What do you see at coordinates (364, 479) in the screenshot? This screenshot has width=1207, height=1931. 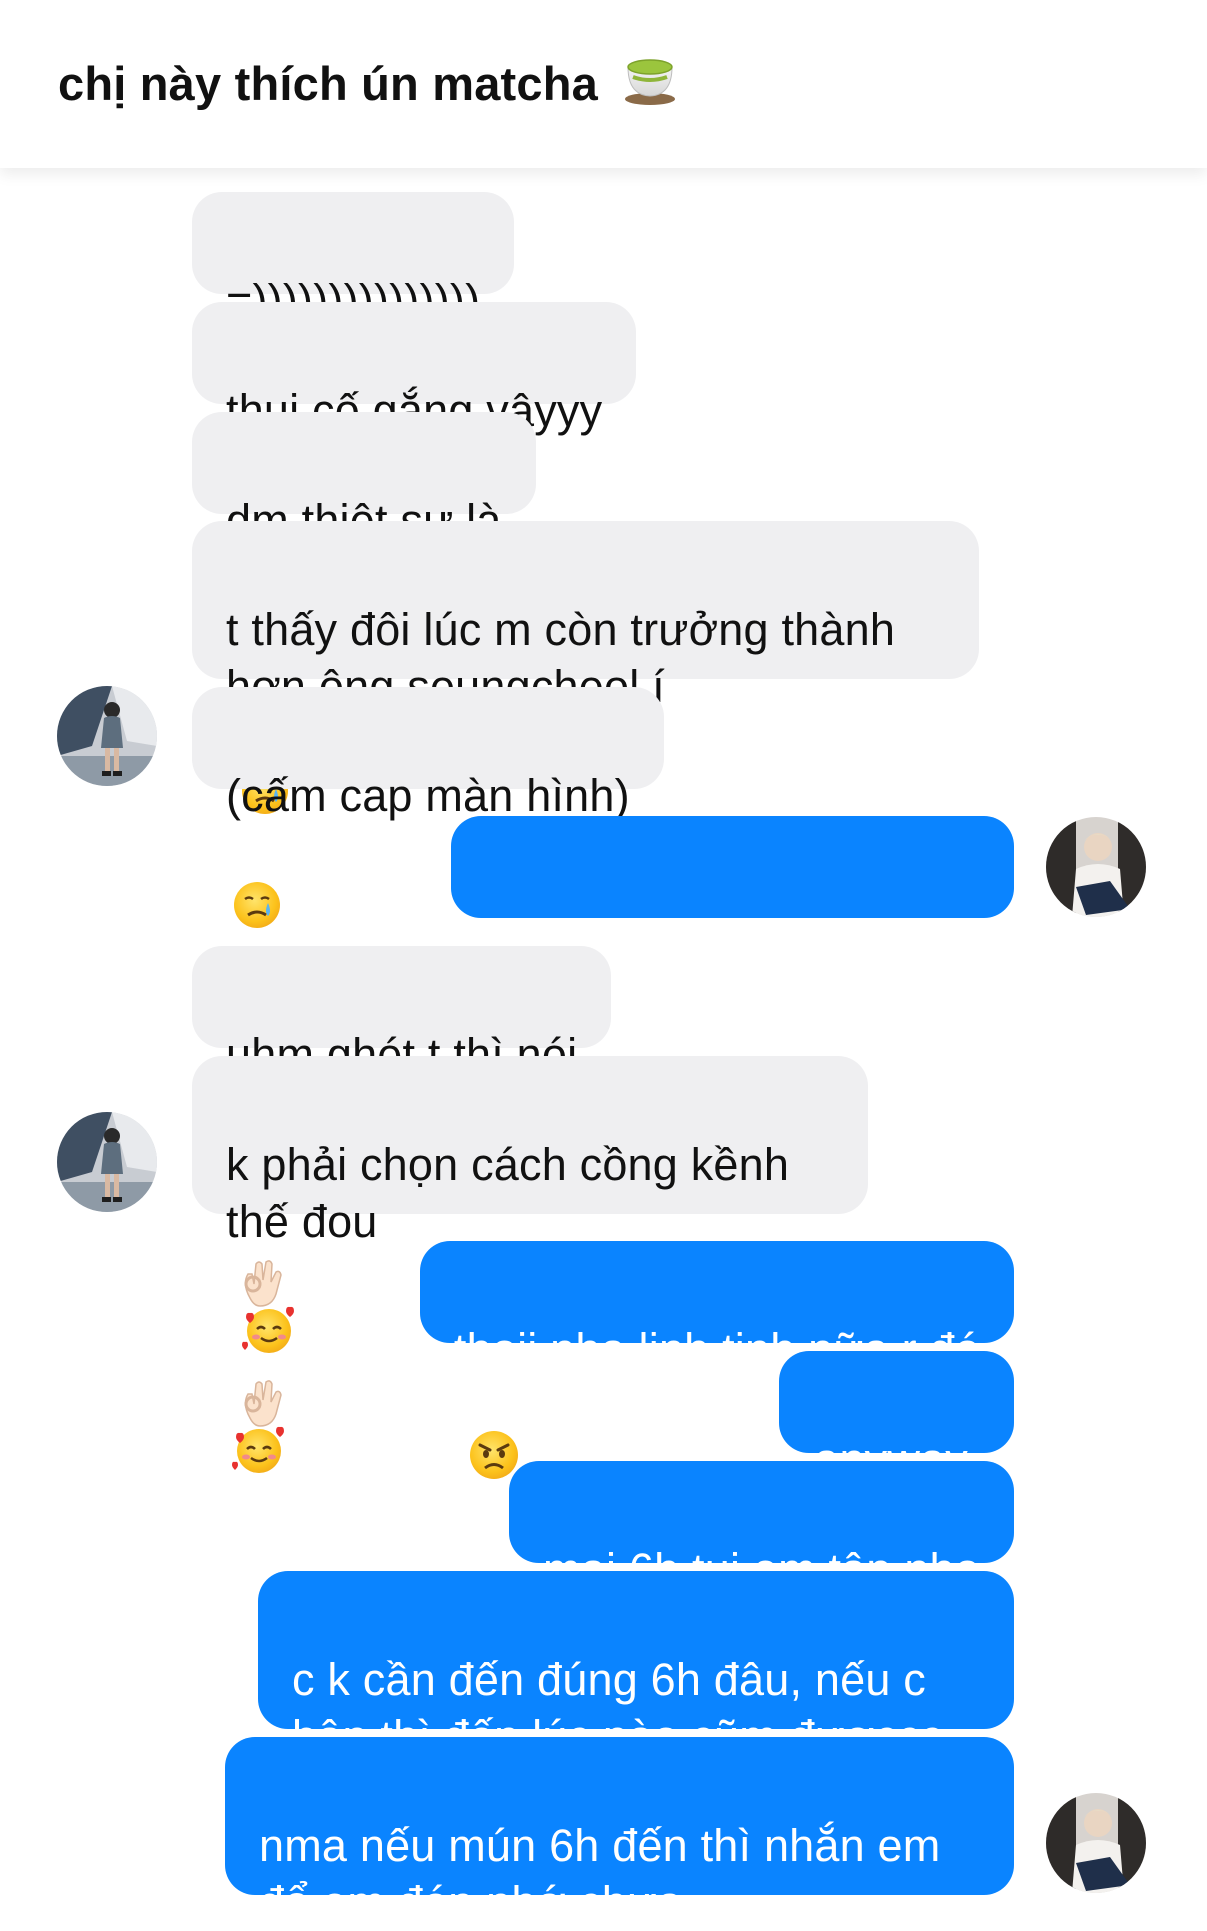 I see `message-bubble-incoming: dm thiệt sự là` at bounding box center [364, 479].